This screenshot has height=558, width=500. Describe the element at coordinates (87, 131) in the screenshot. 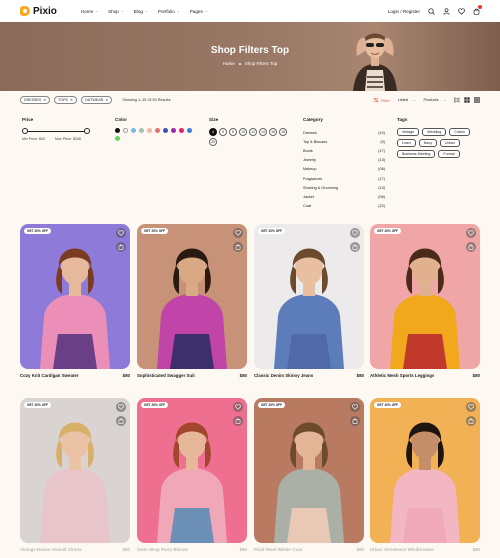

I see `range-max-handle` at that location.